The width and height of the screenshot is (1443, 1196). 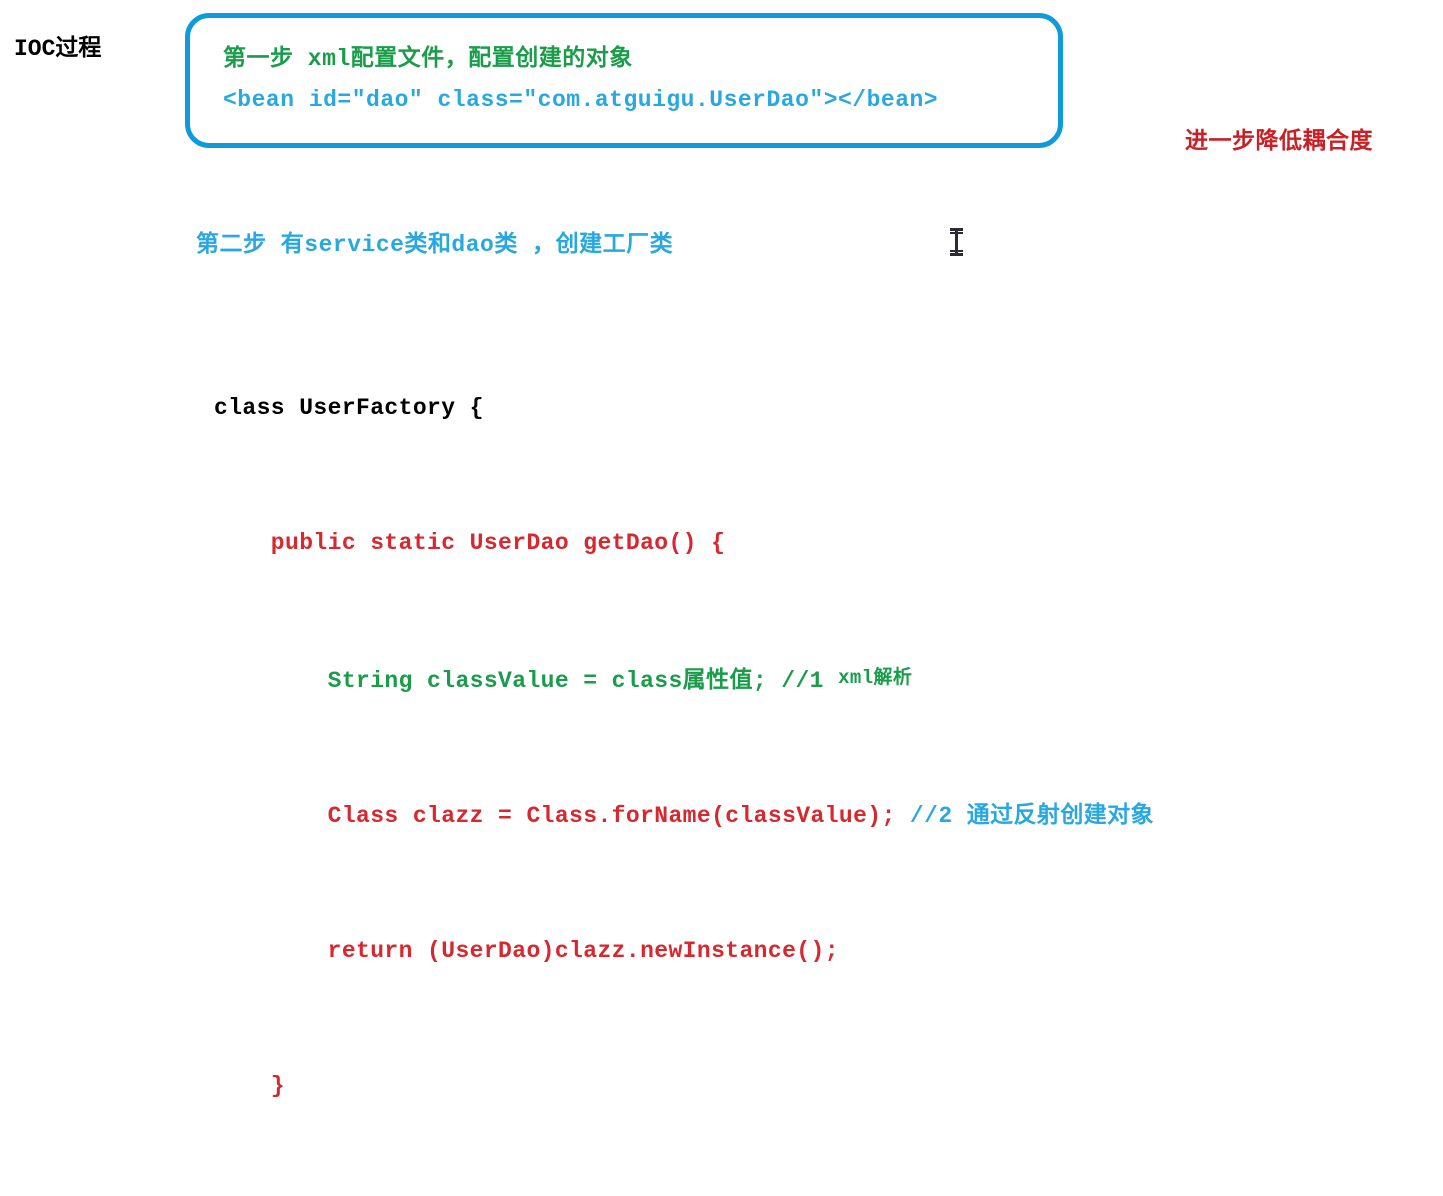 What do you see at coordinates (428, 59) in the screenshot?
I see `step1-title-text: 第一步 xml配置文件，配置创建的对象` at bounding box center [428, 59].